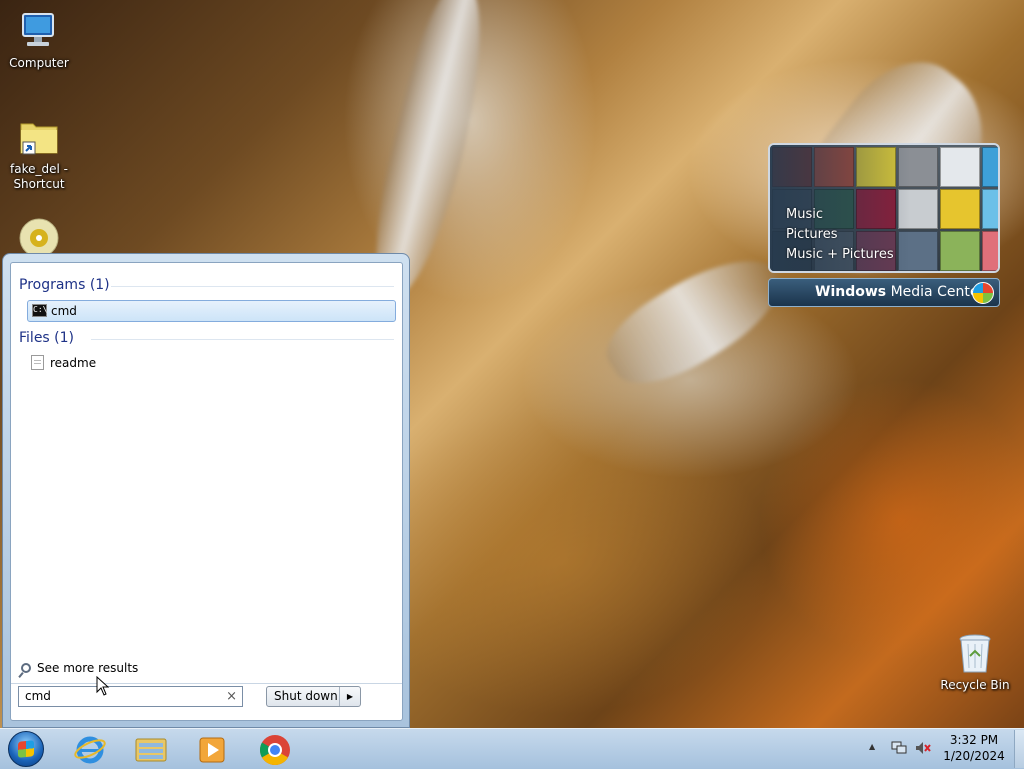 This screenshot has height=770, width=1024. I want to click on result-item-label: cmd, so click(64, 311).